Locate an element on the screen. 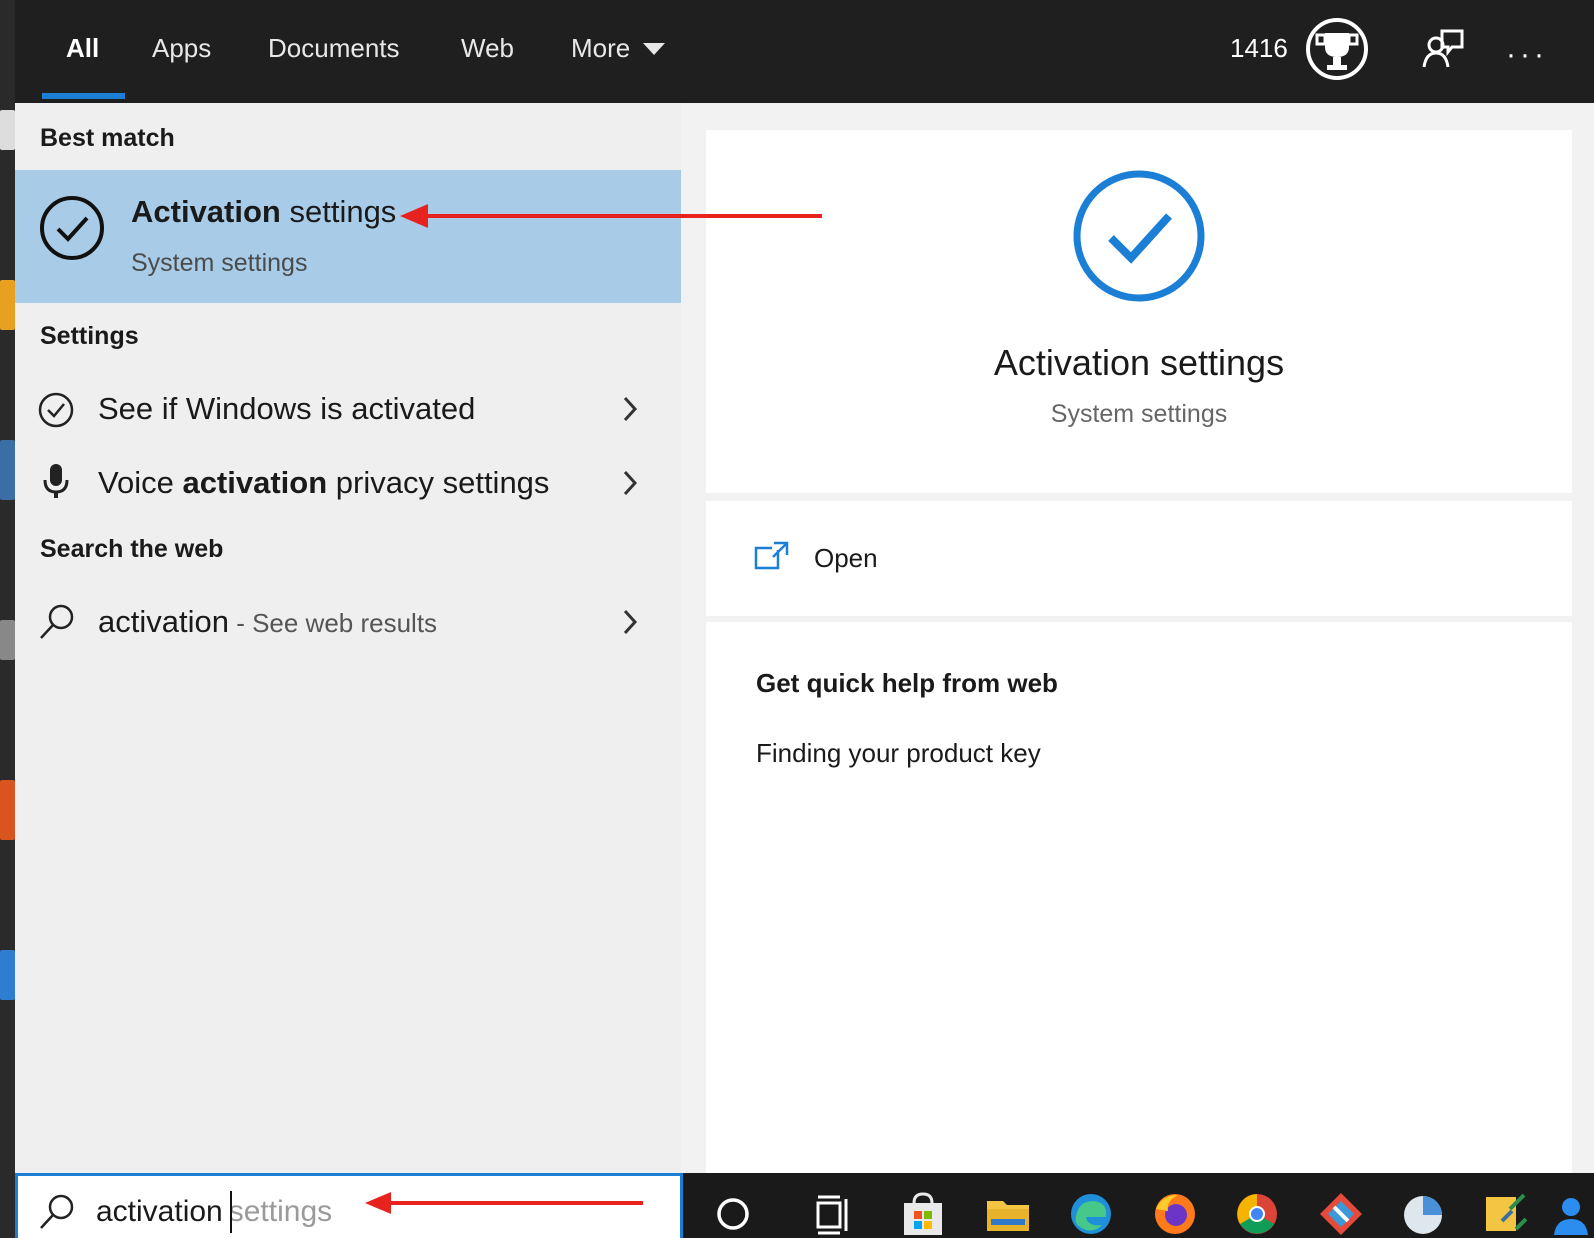  web-search-suffix: - See web results is located at coordinates (333, 623).